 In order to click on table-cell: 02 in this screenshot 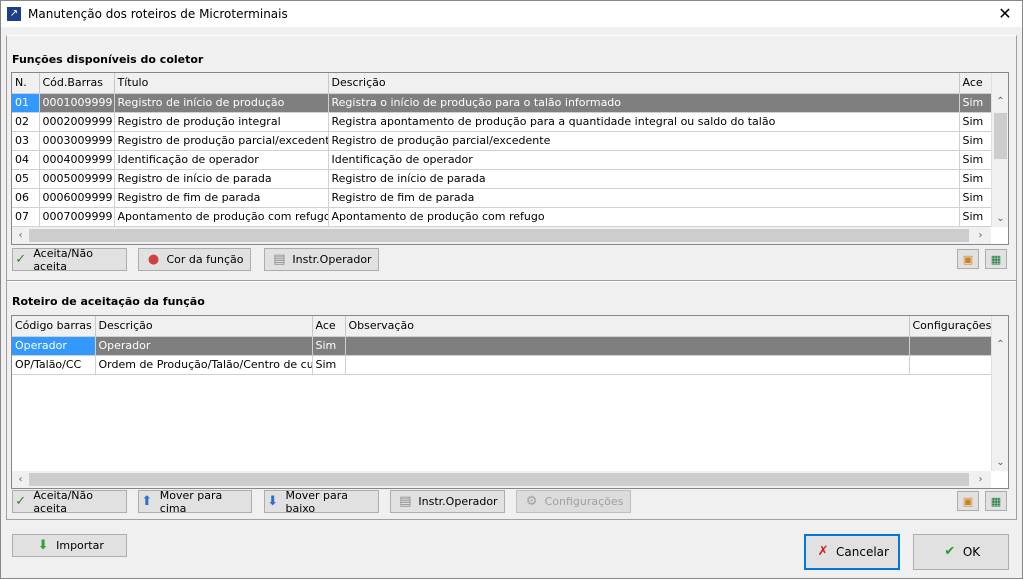, I will do `click(26, 122)`.